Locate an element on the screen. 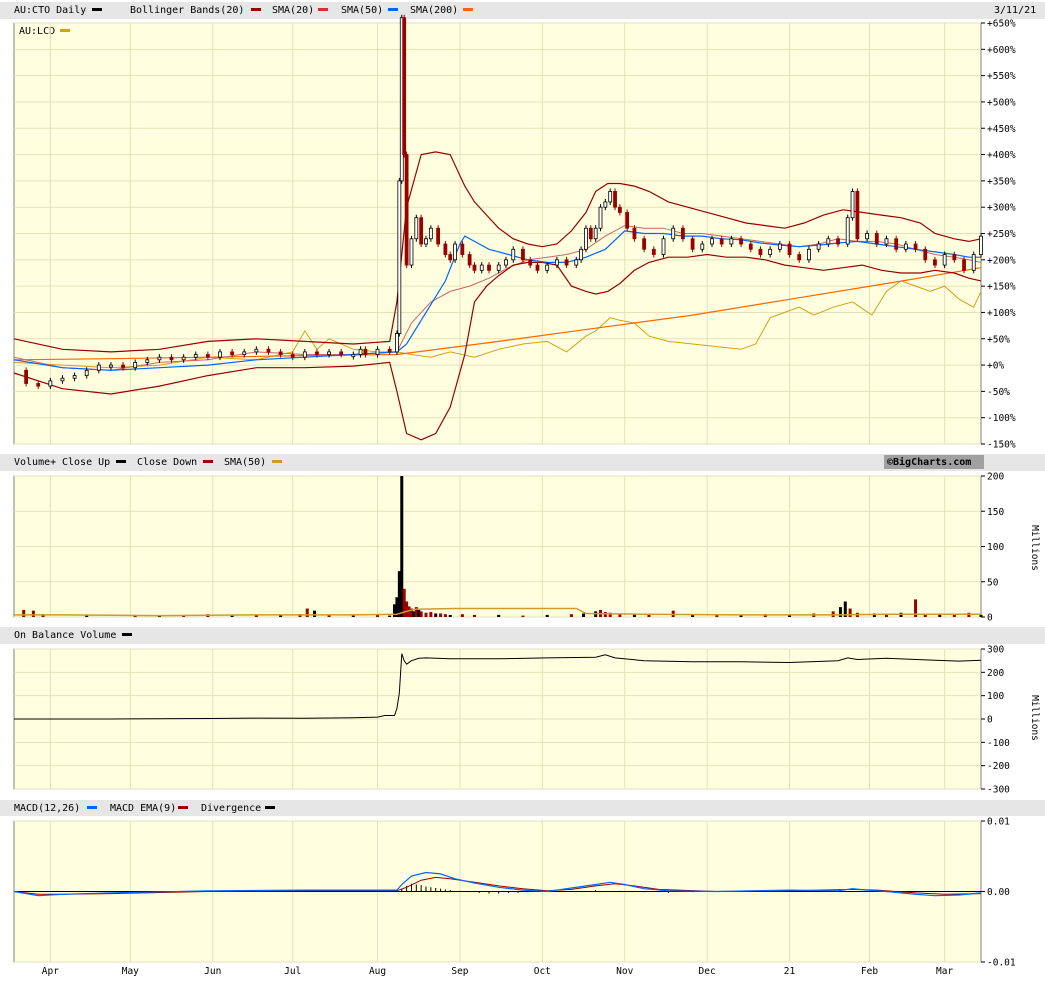 This screenshot has height=981, width=1045. x-tick-label-5: Sep is located at coordinates (459, 971).